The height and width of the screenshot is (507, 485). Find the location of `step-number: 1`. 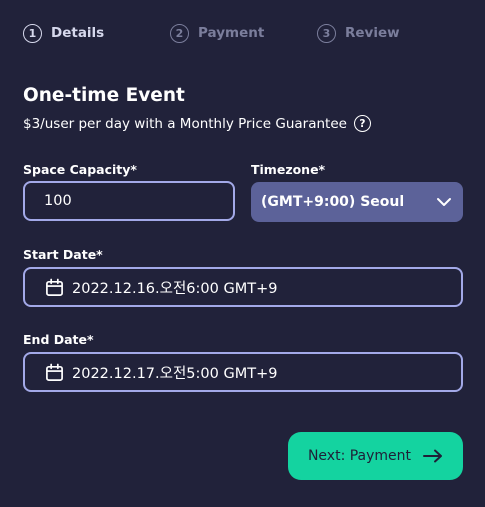

step-number: 1 is located at coordinates (32, 33).